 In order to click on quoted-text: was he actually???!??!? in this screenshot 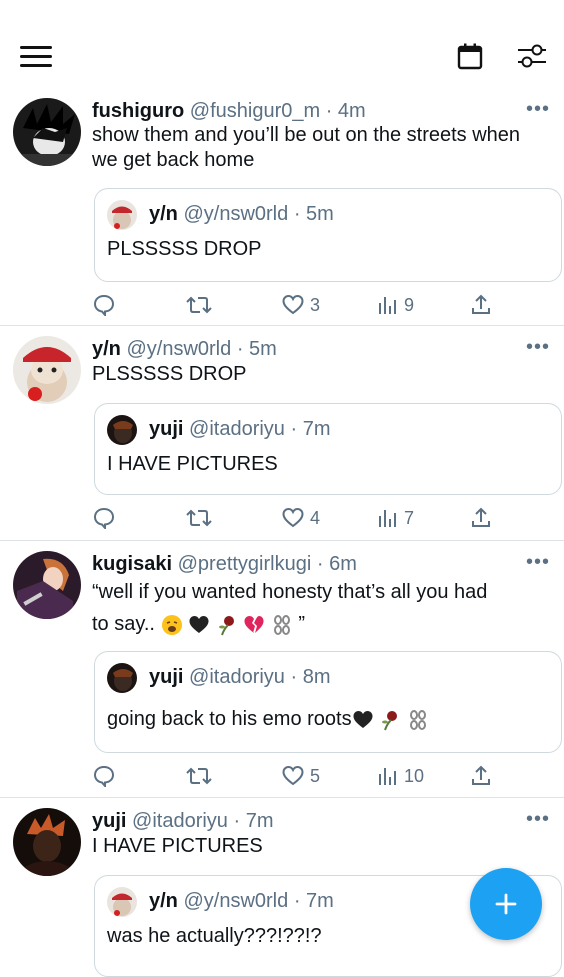, I will do `click(214, 936)`.